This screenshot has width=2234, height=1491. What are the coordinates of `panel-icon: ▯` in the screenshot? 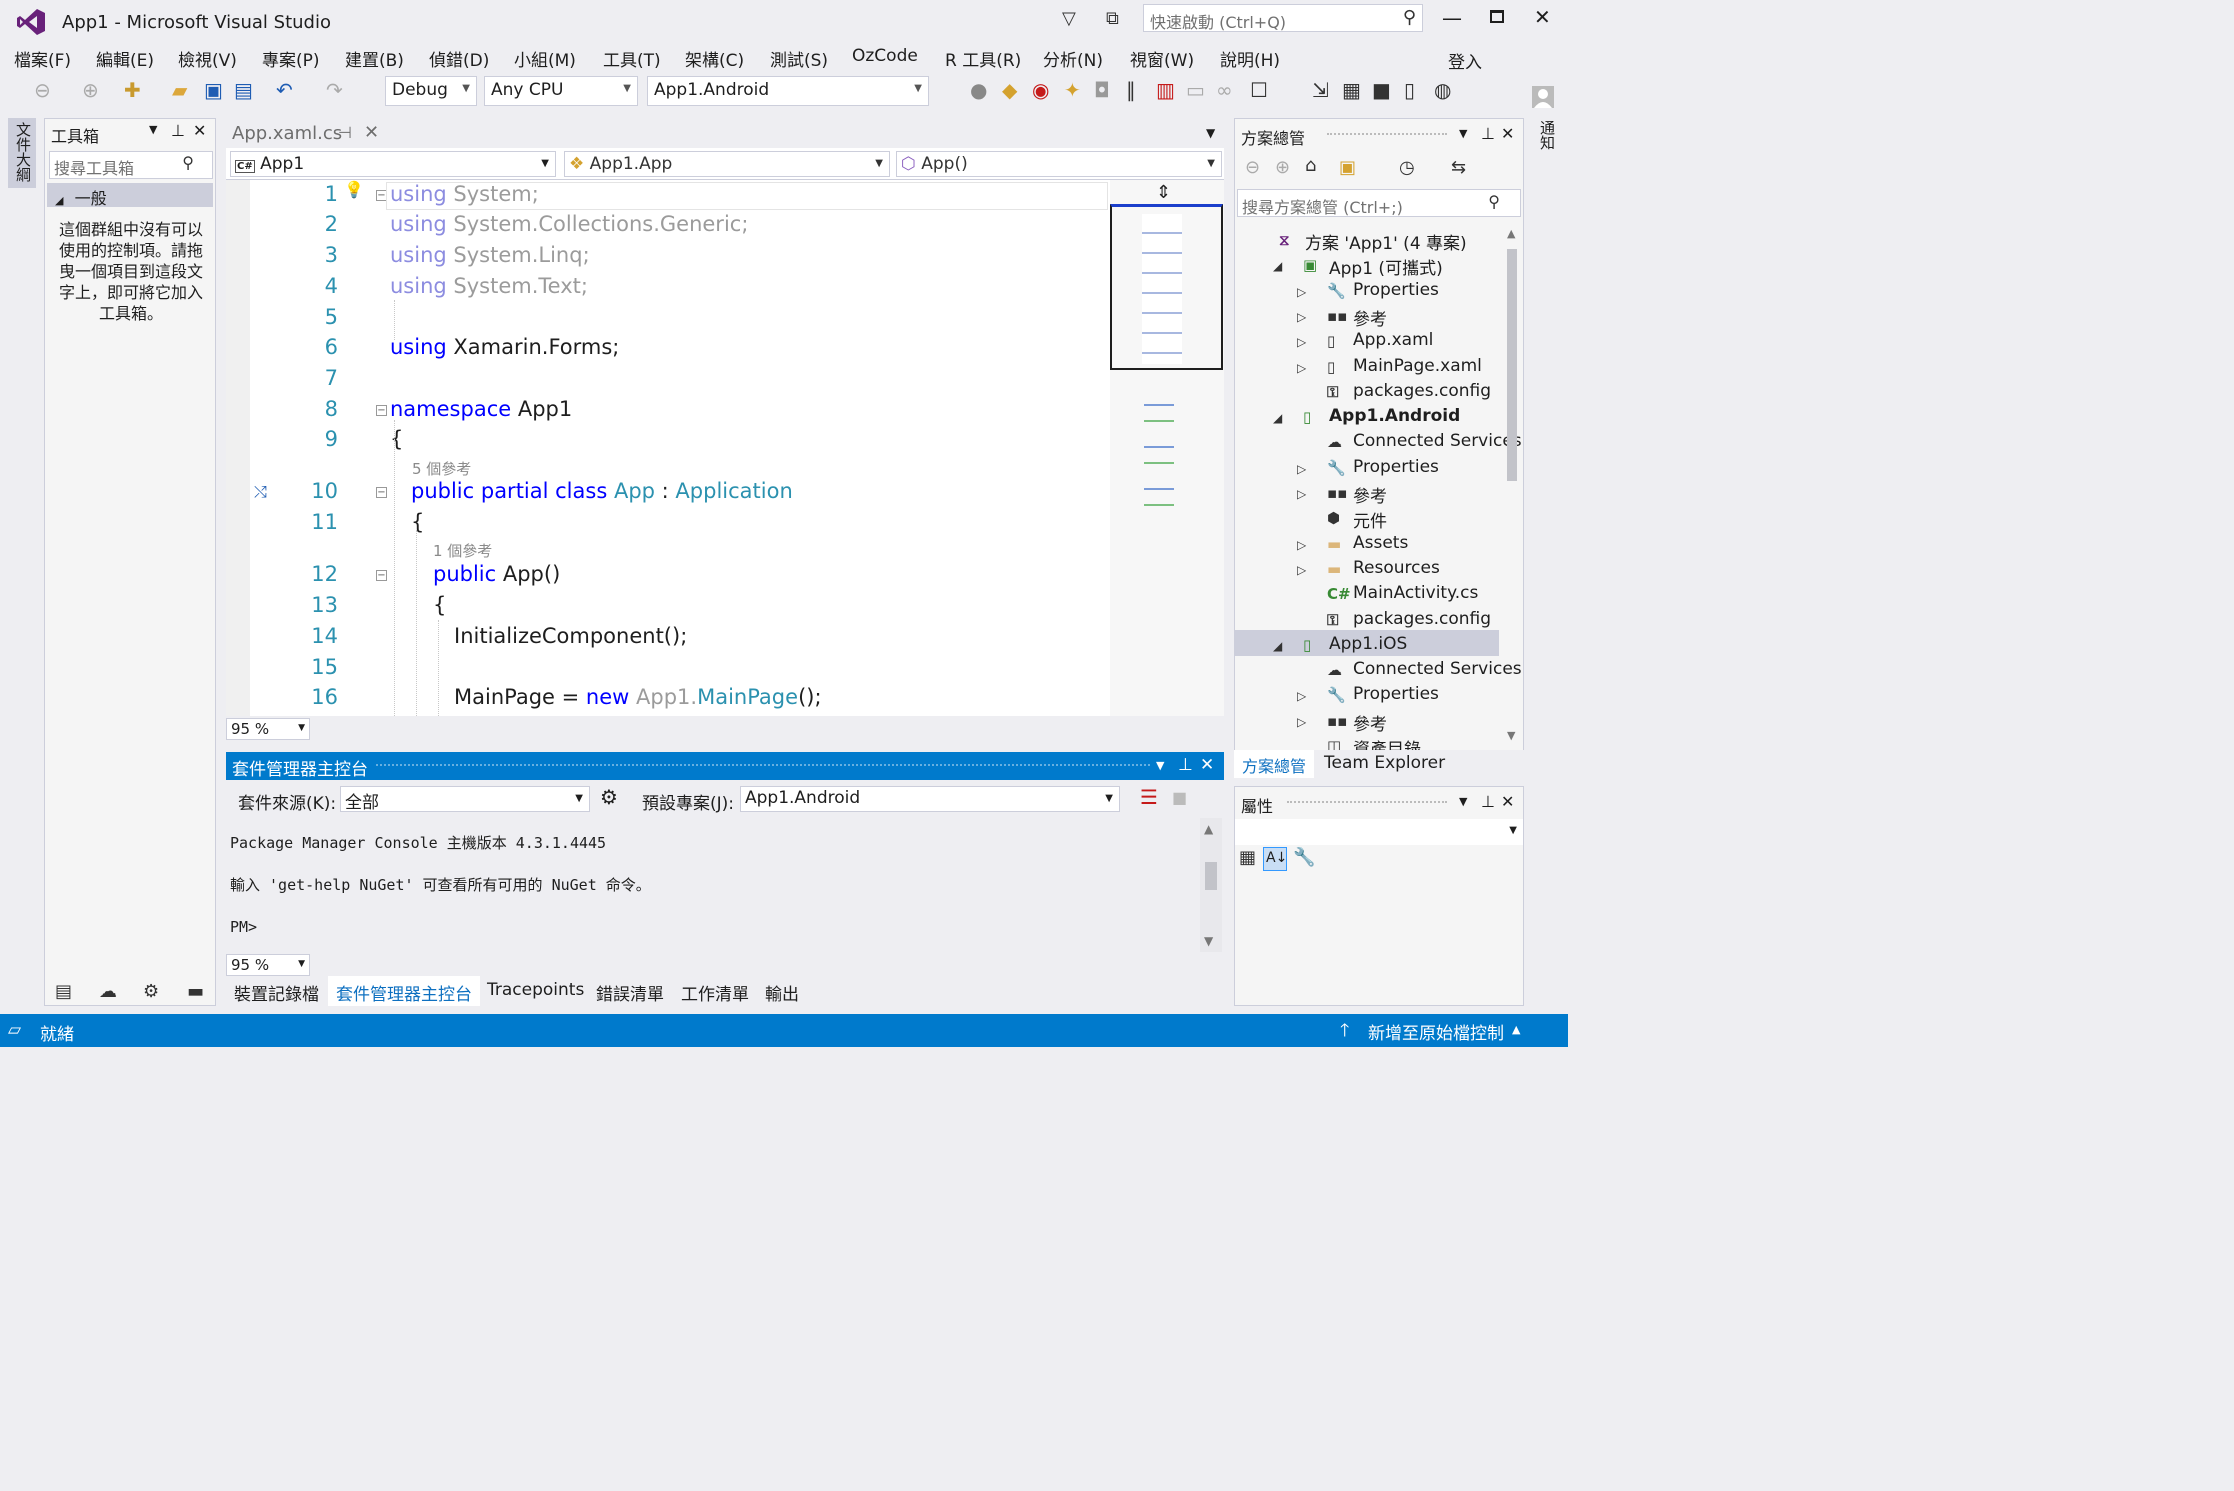 It's located at (1409, 90).